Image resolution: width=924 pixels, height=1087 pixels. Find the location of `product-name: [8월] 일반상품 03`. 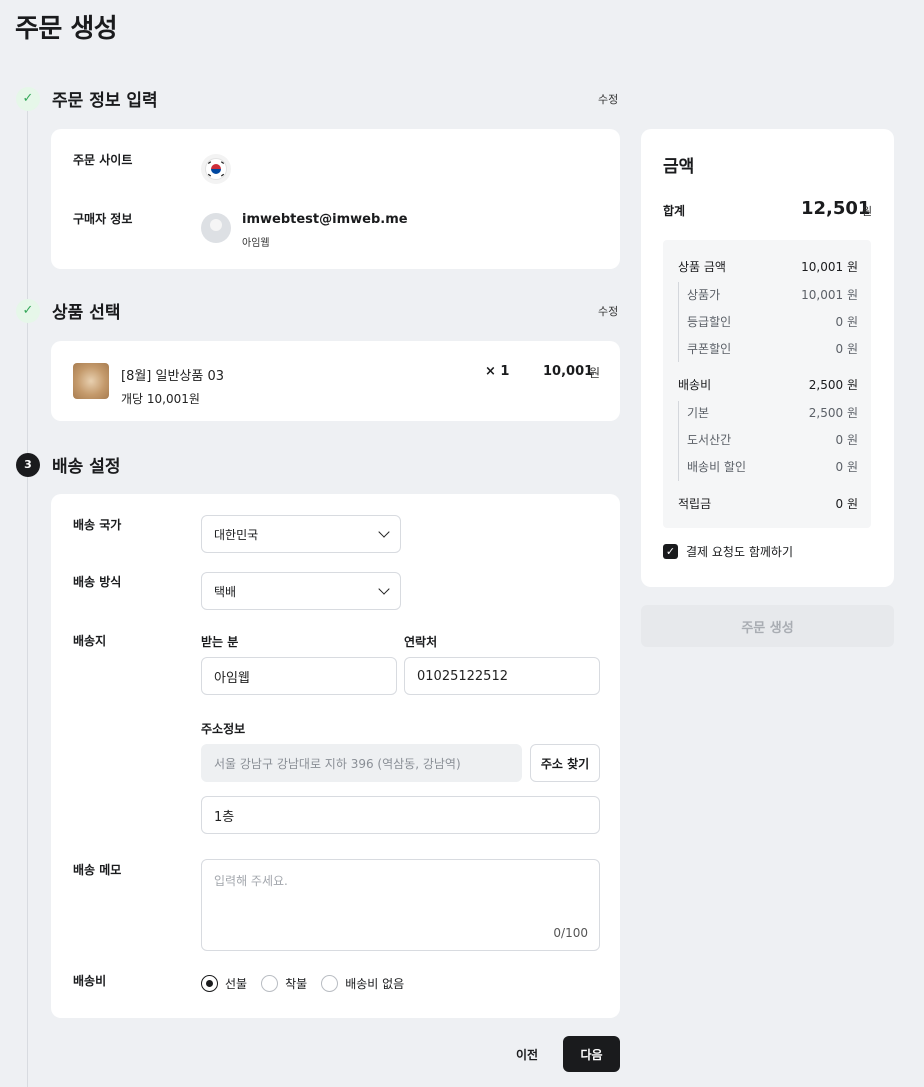

product-name: [8월] 일반상품 03 is located at coordinates (173, 376).